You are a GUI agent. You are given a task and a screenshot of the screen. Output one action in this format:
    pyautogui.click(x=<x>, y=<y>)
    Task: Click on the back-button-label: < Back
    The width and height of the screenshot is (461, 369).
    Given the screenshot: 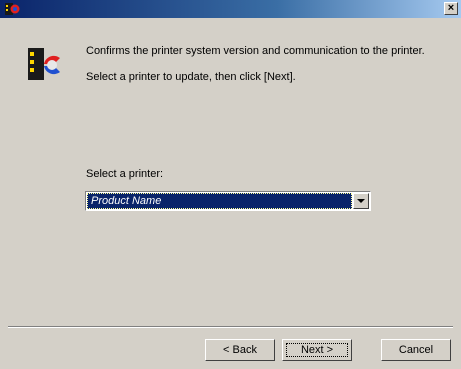 What is the action you would take?
    pyautogui.click(x=240, y=350)
    